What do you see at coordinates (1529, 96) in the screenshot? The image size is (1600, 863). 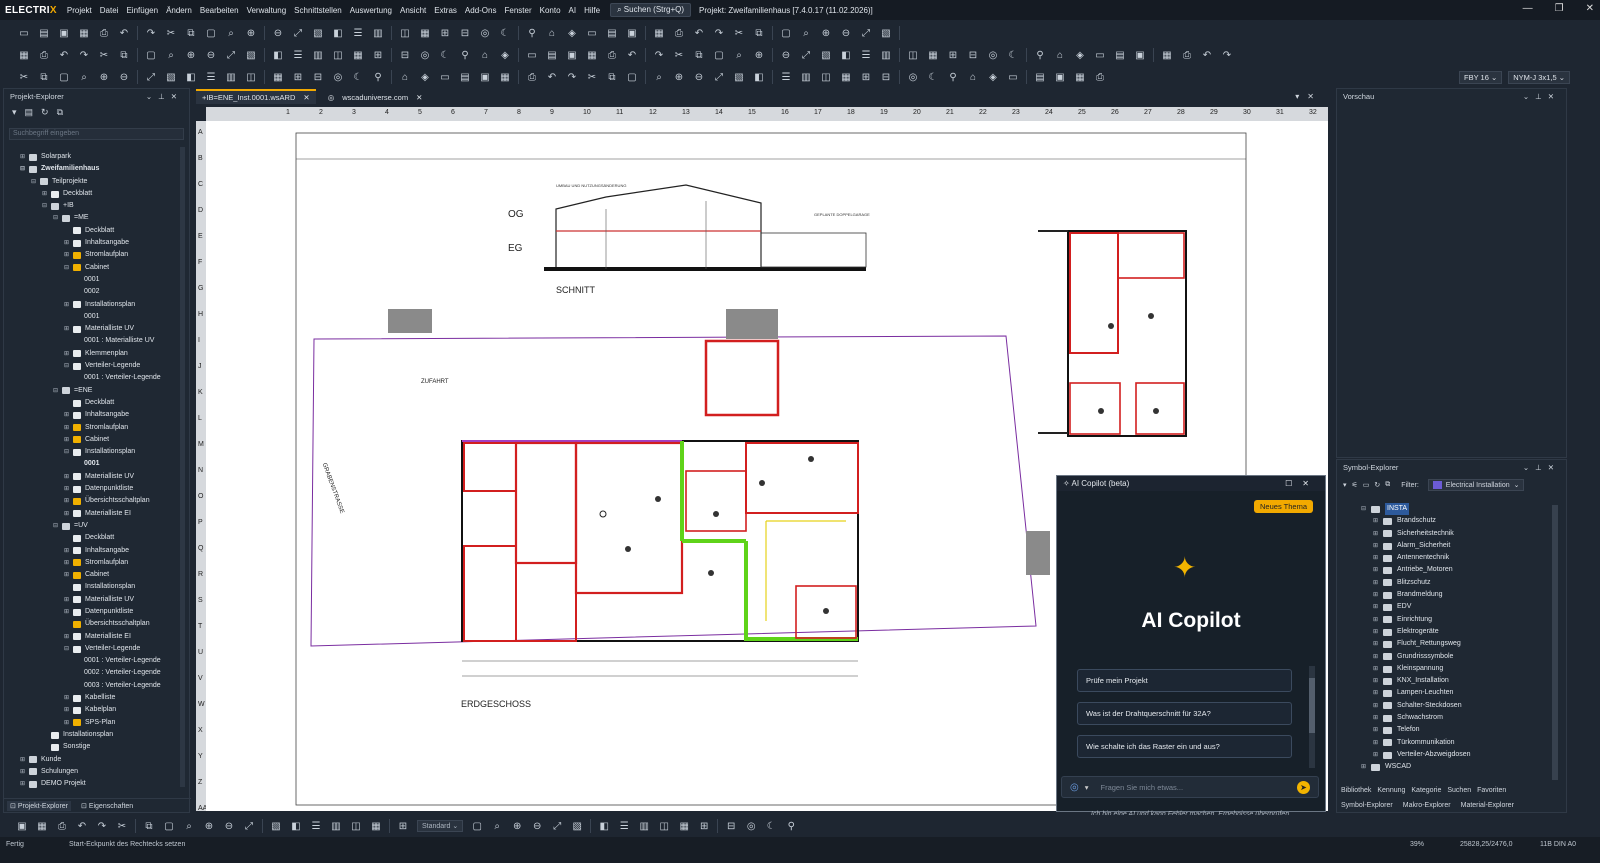 I see `dropdown-icon: ⌄` at bounding box center [1529, 96].